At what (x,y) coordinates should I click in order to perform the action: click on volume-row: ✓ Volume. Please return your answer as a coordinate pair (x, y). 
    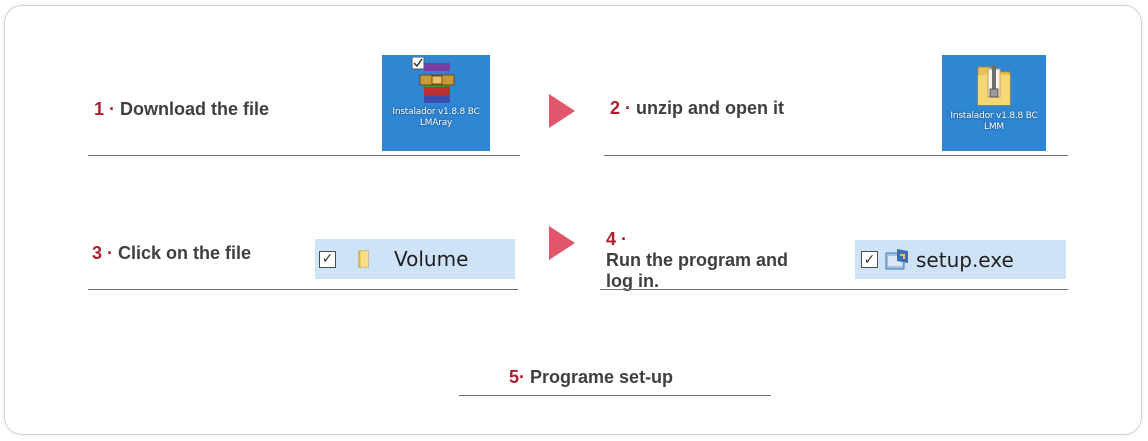
    Looking at the image, I should click on (415, 259).